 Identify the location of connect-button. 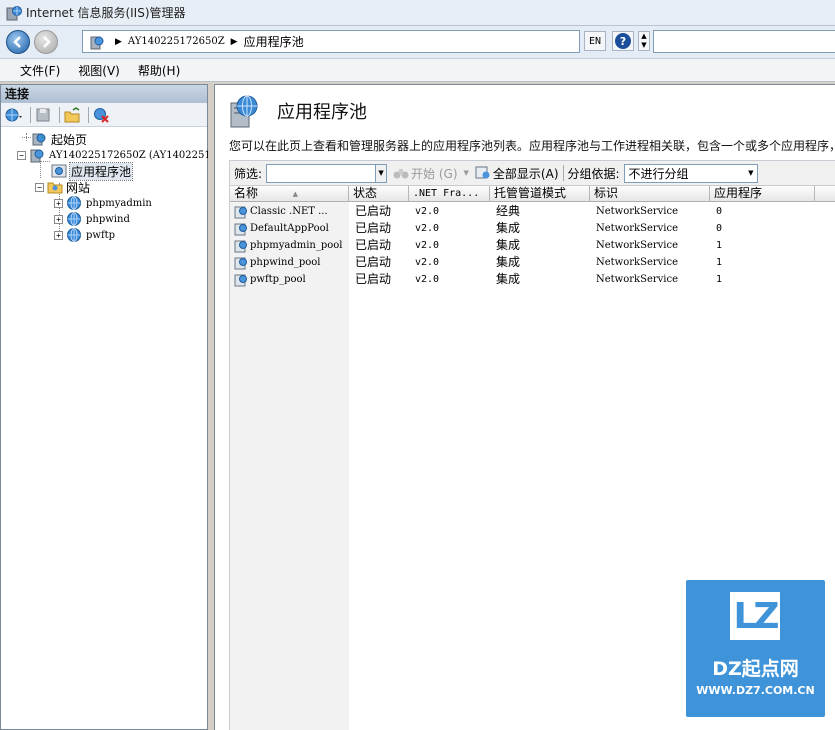
(14, 115).